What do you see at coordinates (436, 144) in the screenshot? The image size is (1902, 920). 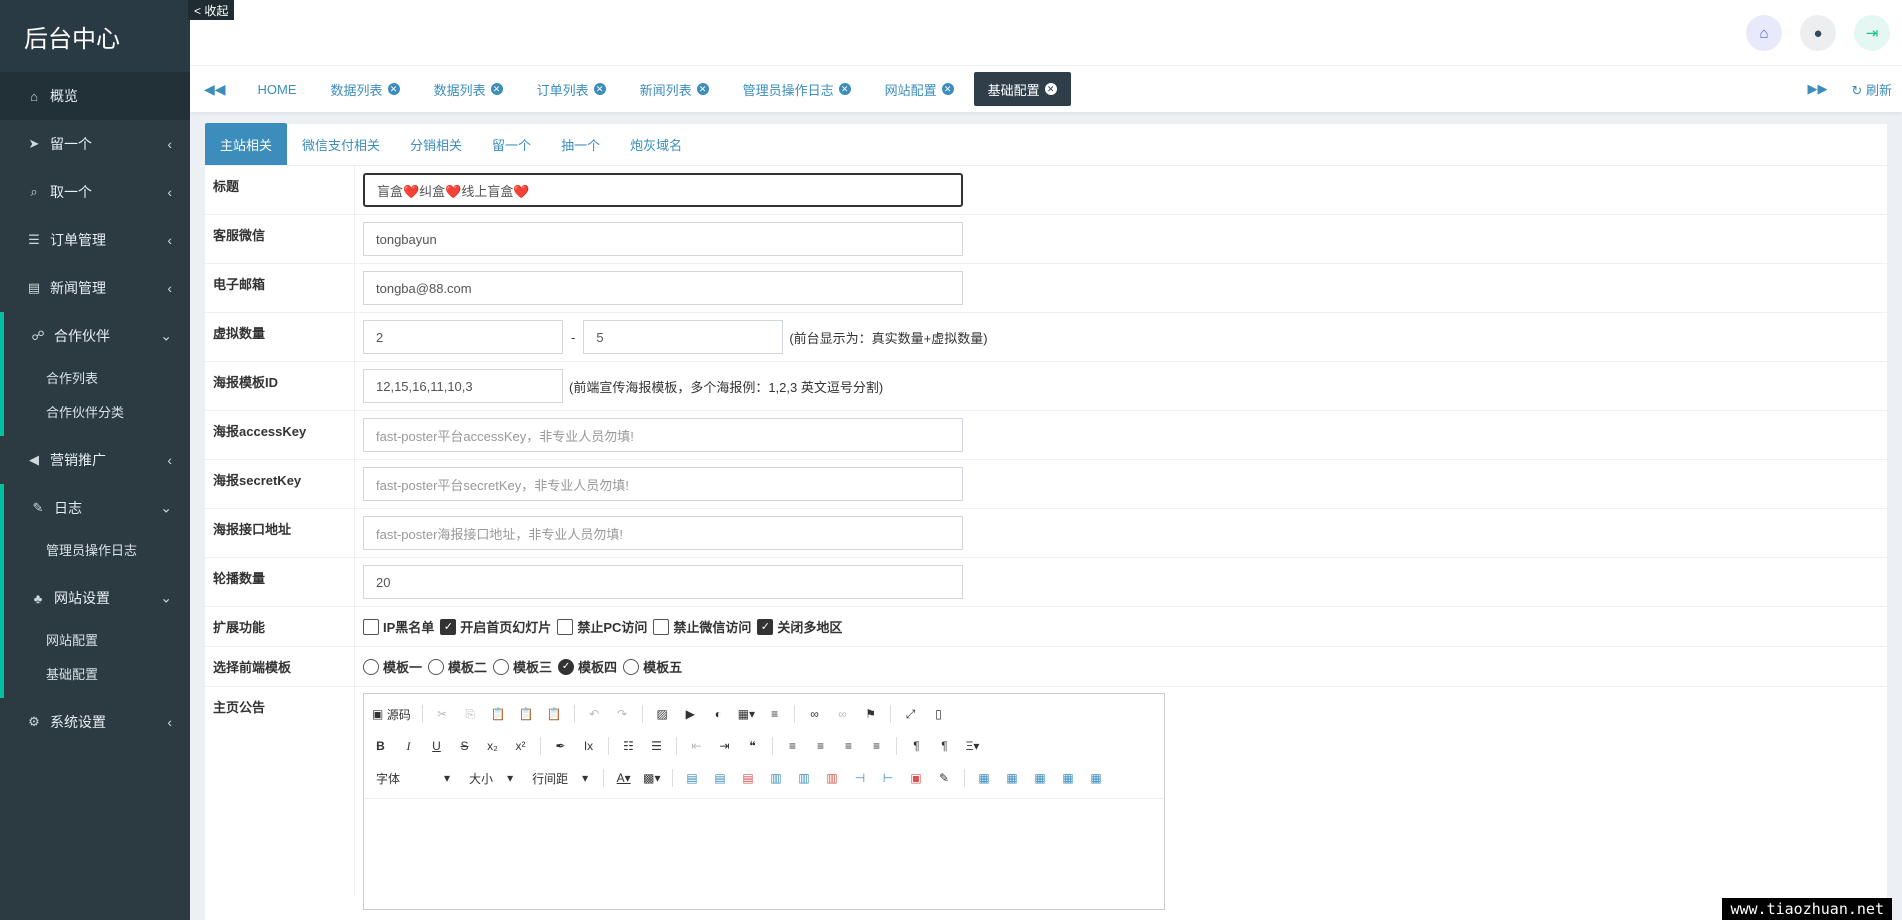 I see `subtab-distribution: 分销相关` at bounding box center [436, 144].